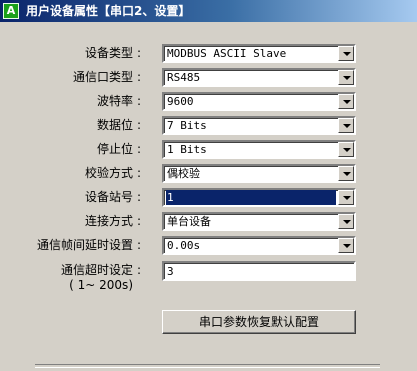 This screenshot has height=371, width=417. Describe the element at coordinates (113, 53) in the screenshot. I see `device-type-label: 设备类型:` at that location.